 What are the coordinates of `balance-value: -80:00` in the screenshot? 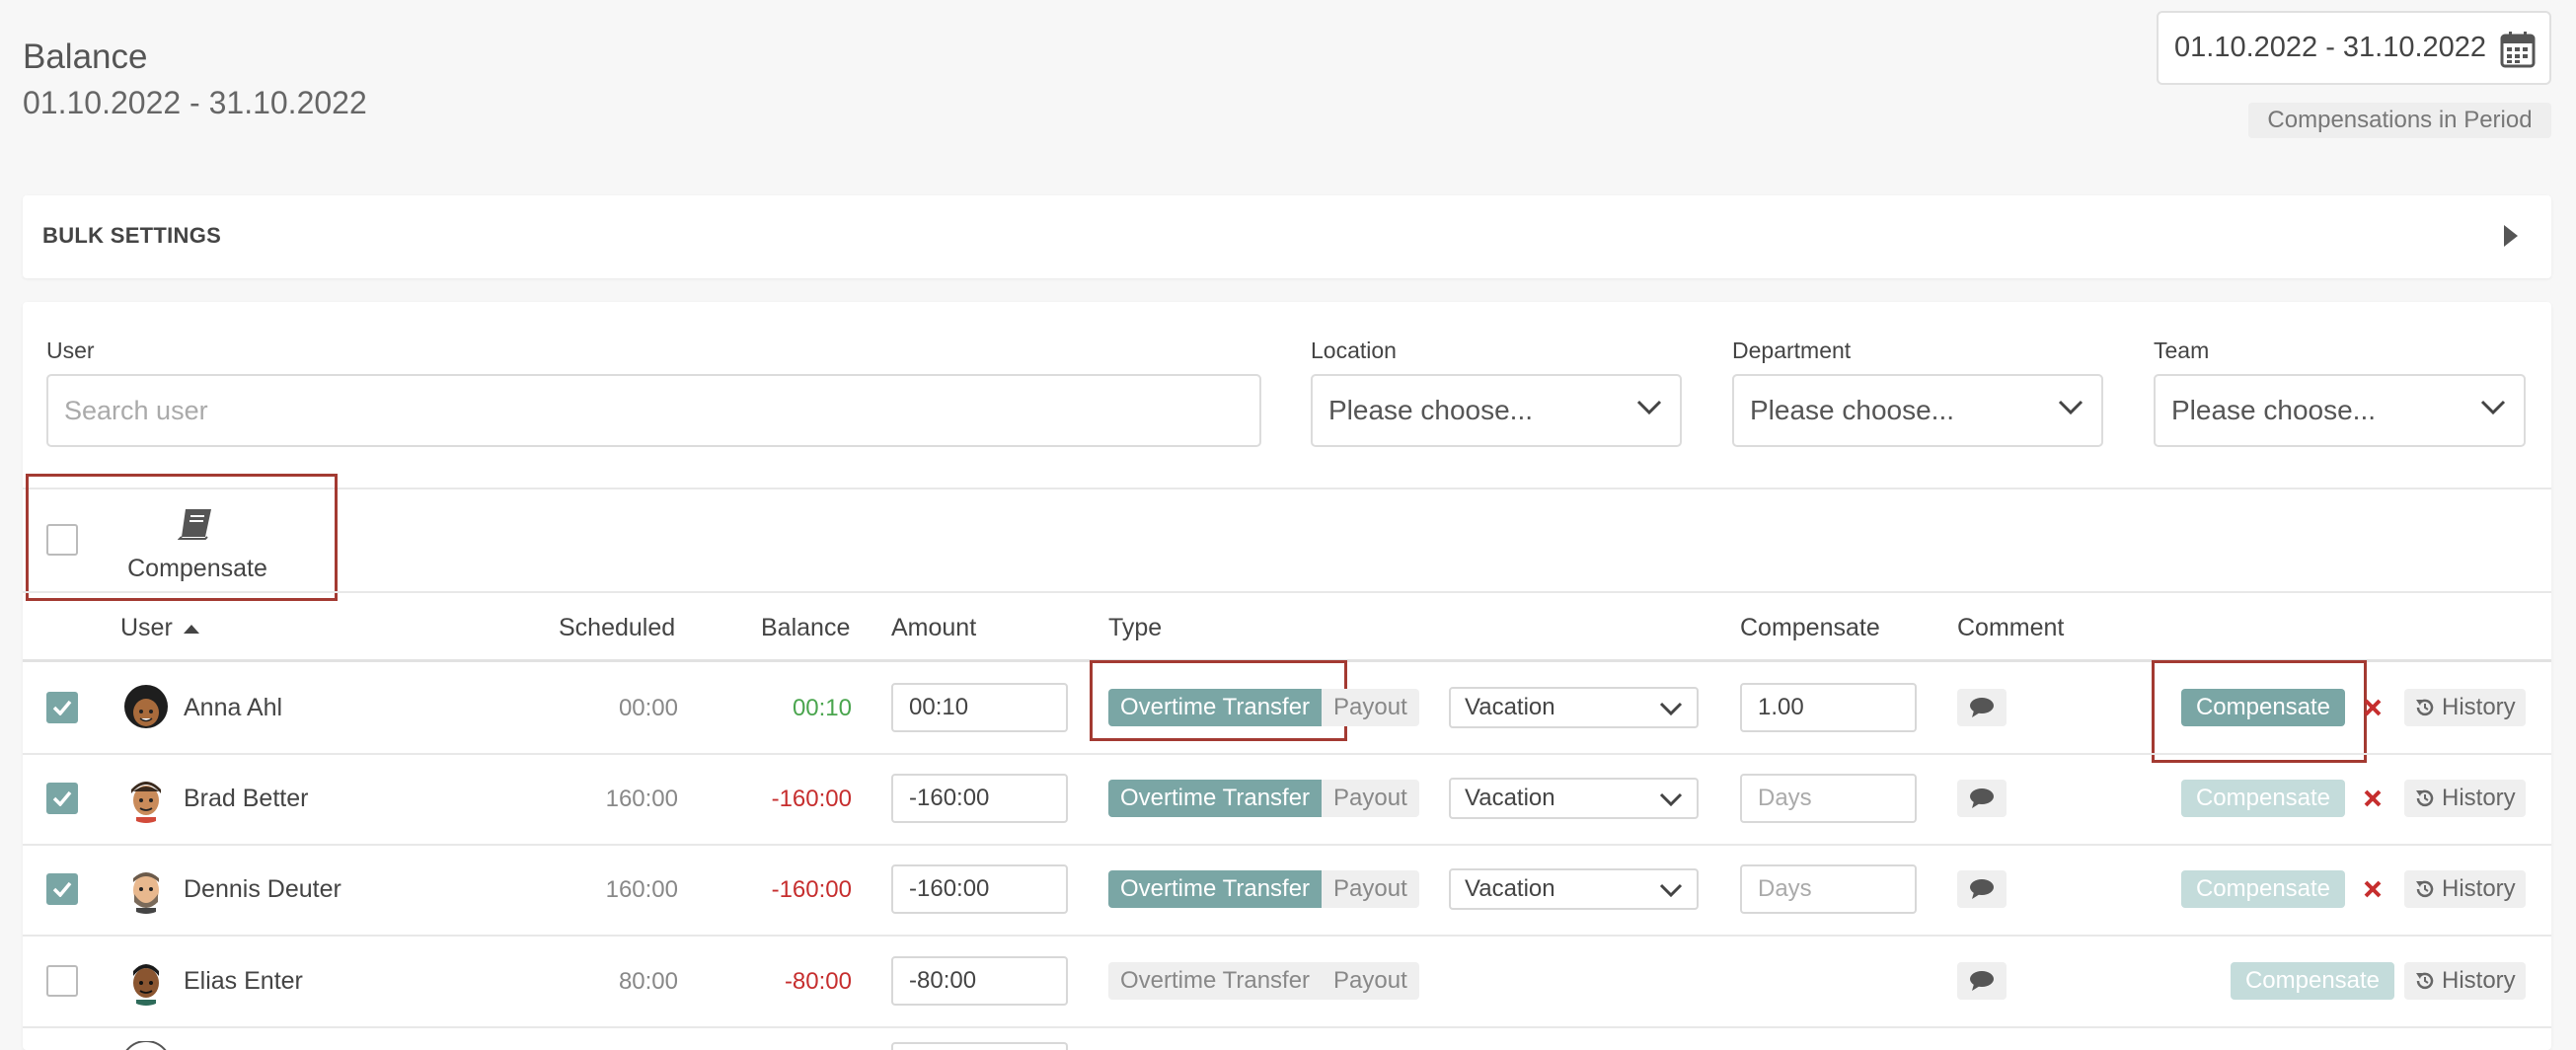 It's located at (818, 981).